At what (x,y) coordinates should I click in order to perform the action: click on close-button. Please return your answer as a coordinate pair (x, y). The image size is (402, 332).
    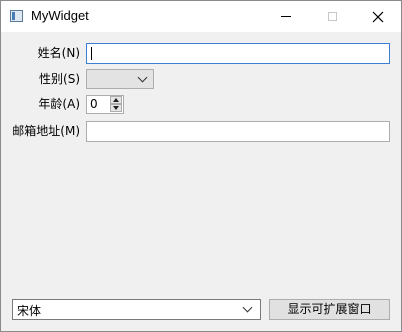
    Looking at the image, I should click on (378, 16).